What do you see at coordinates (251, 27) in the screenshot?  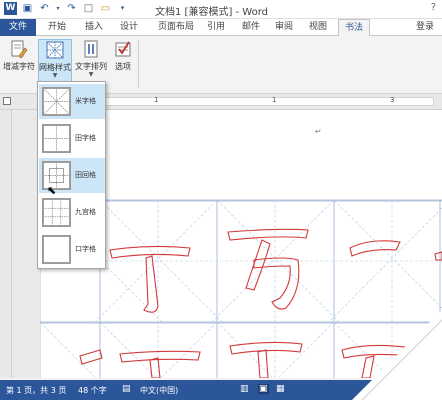 I see `tab-mailings: 邮件` at bounding box center [251, 27].